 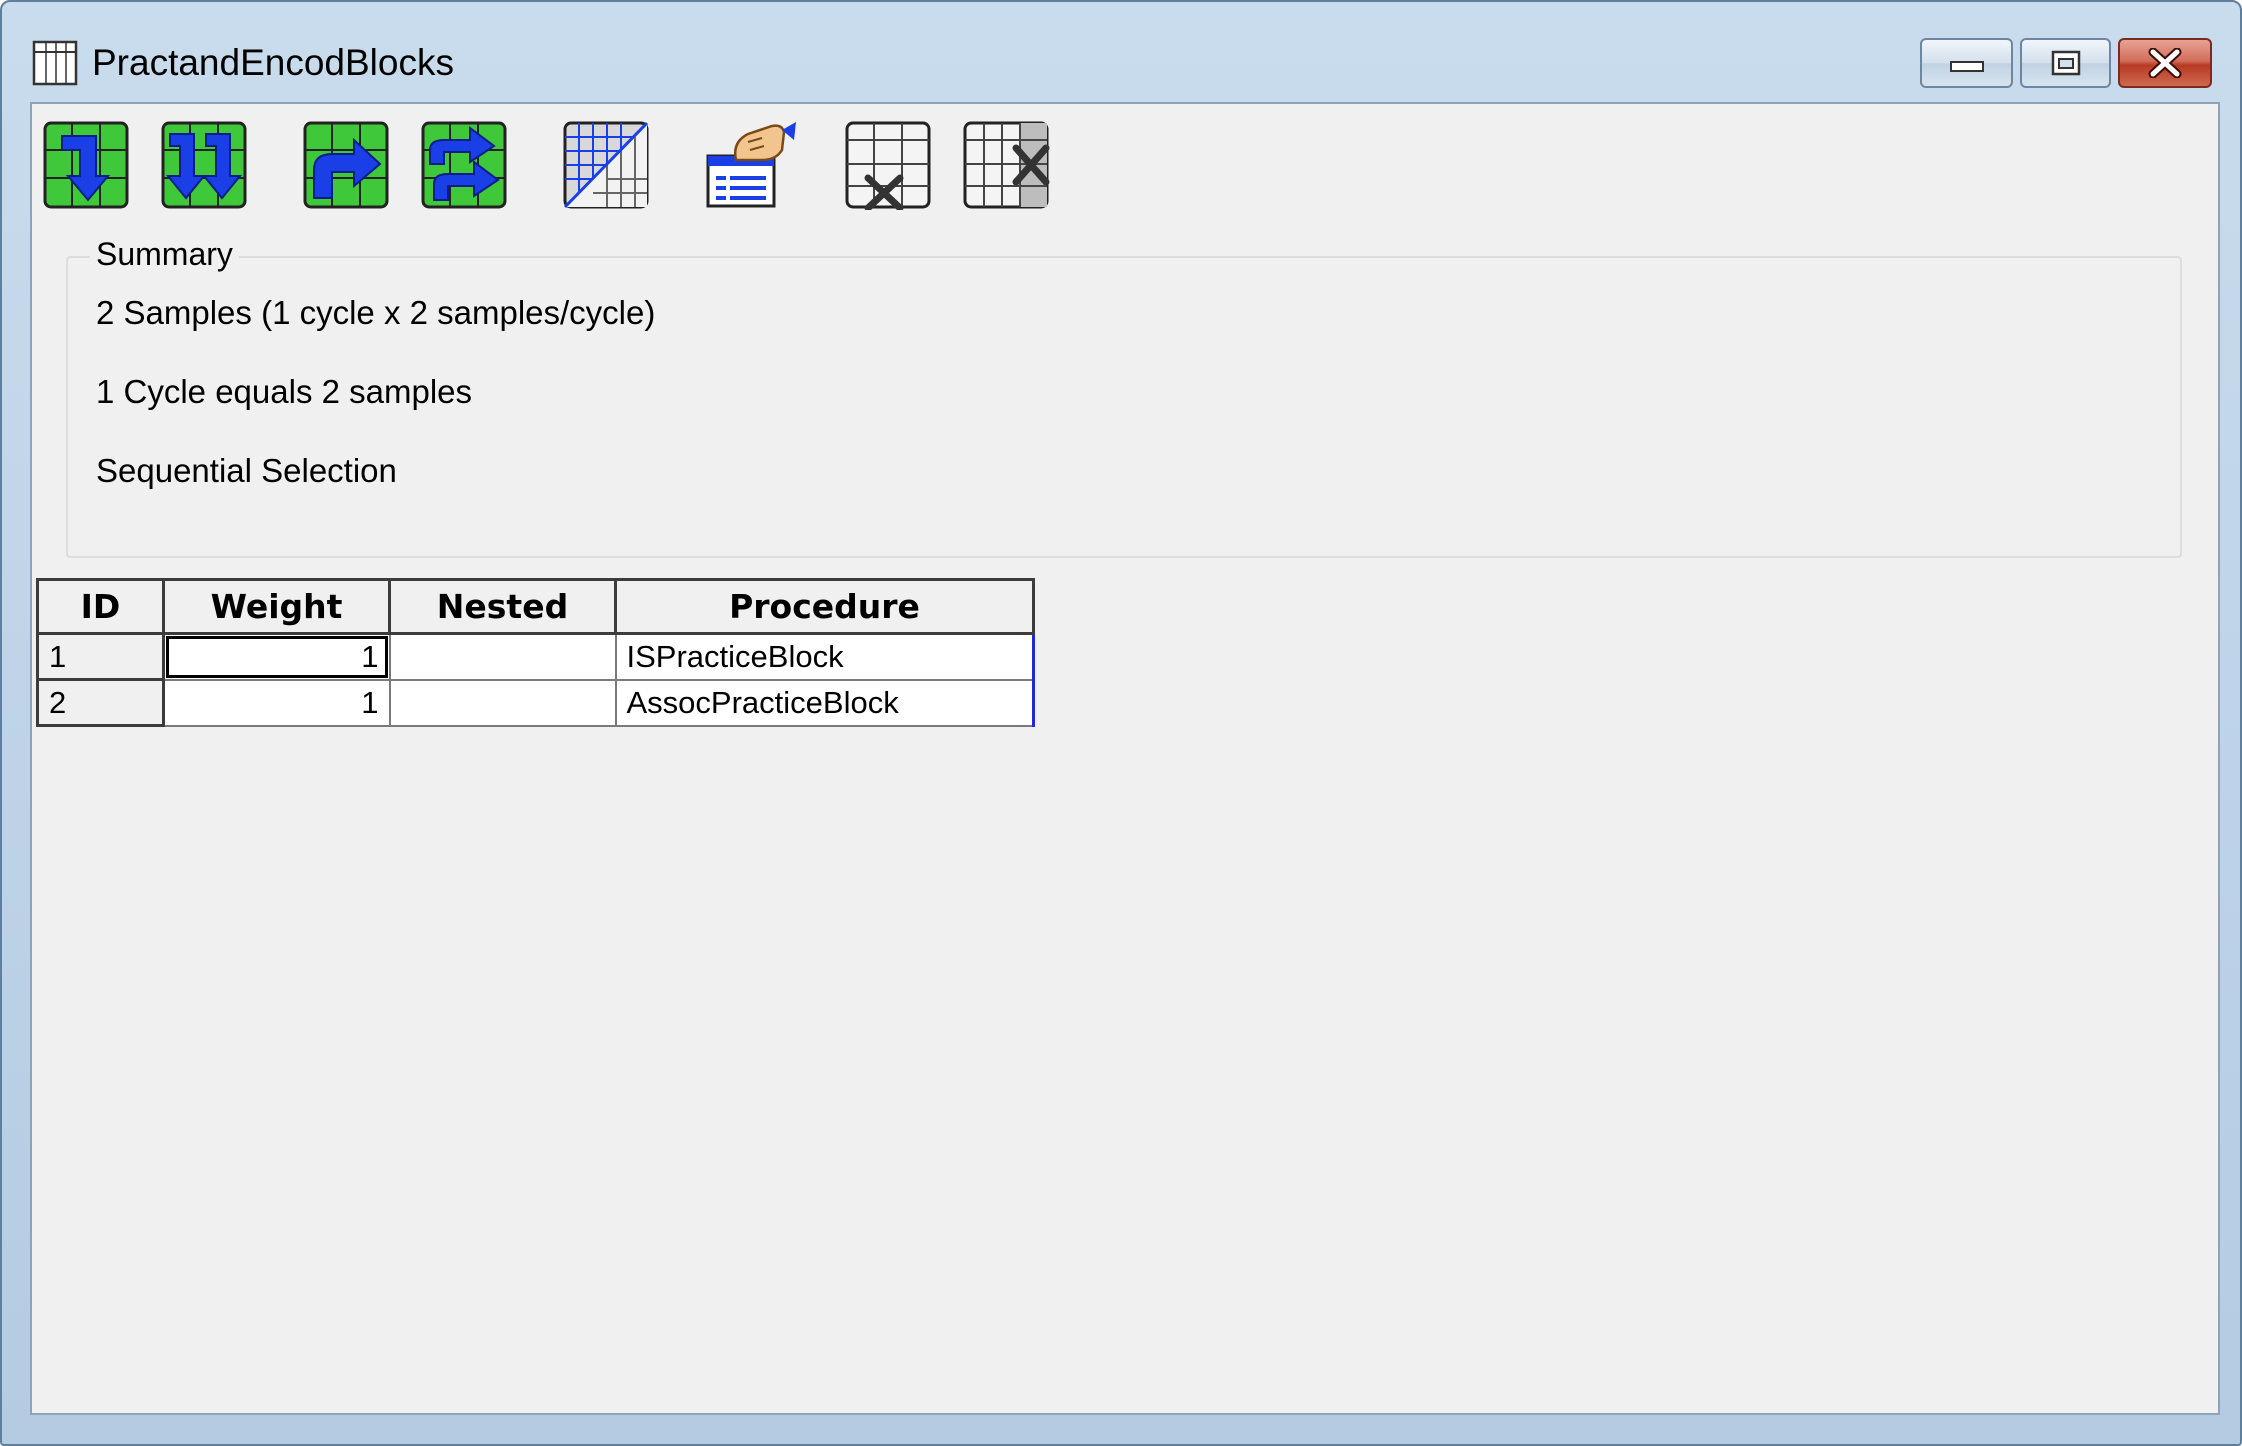 I want to click on restore-icon, so click(x=2065, y=63).